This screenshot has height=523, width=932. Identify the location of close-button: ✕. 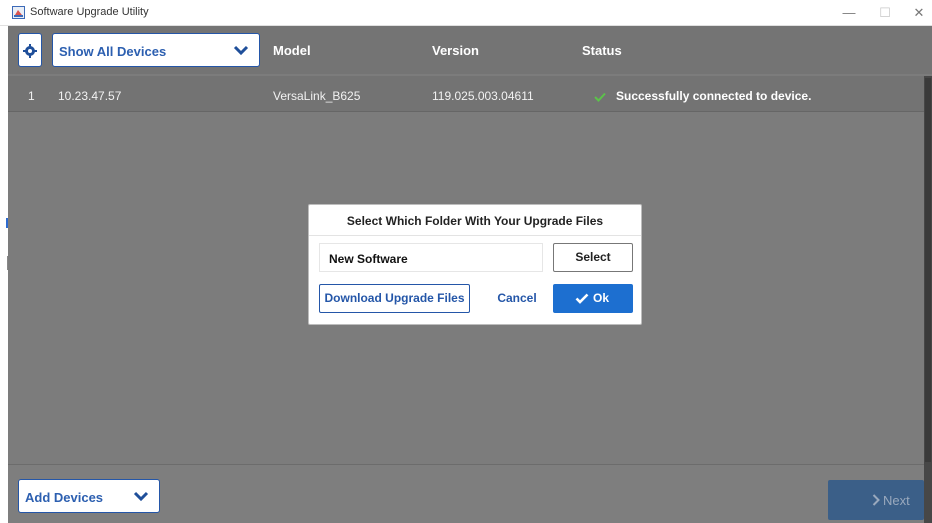
(919, 13).